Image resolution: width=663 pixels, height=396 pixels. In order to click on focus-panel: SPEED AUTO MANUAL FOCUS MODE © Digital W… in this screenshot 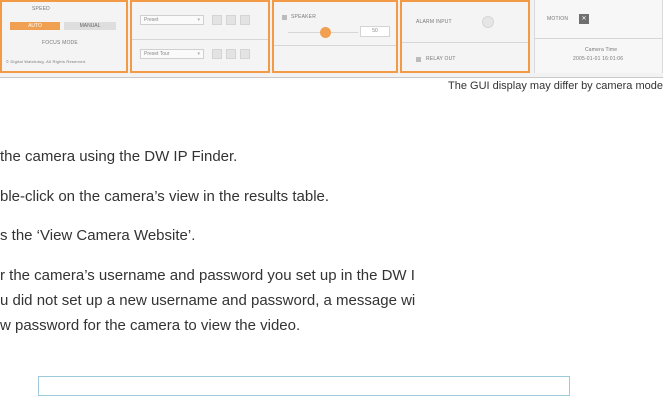, I will do `click(64, 36)`.